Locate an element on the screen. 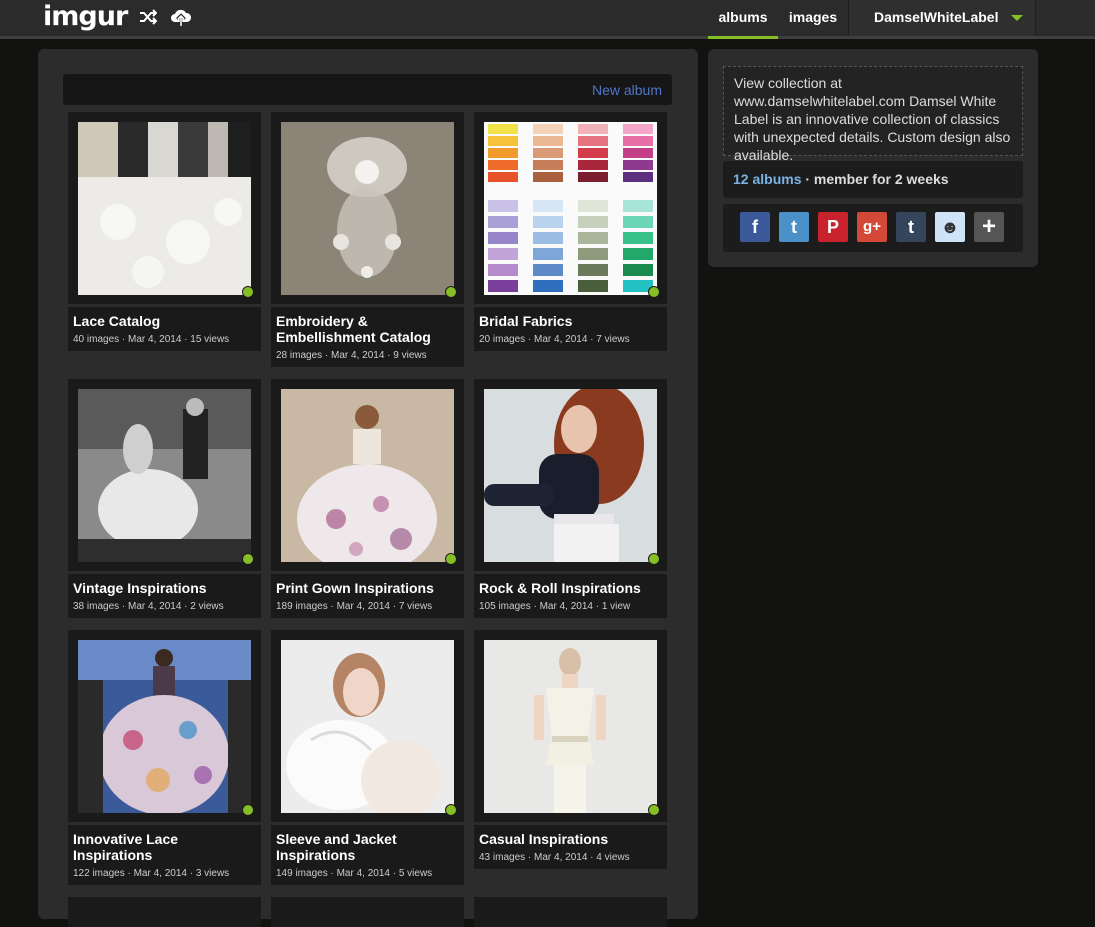 The width and height of the screenshot is (1095, 927). username-label: DamselWhiteLabel is located at coordinates (936, 17).